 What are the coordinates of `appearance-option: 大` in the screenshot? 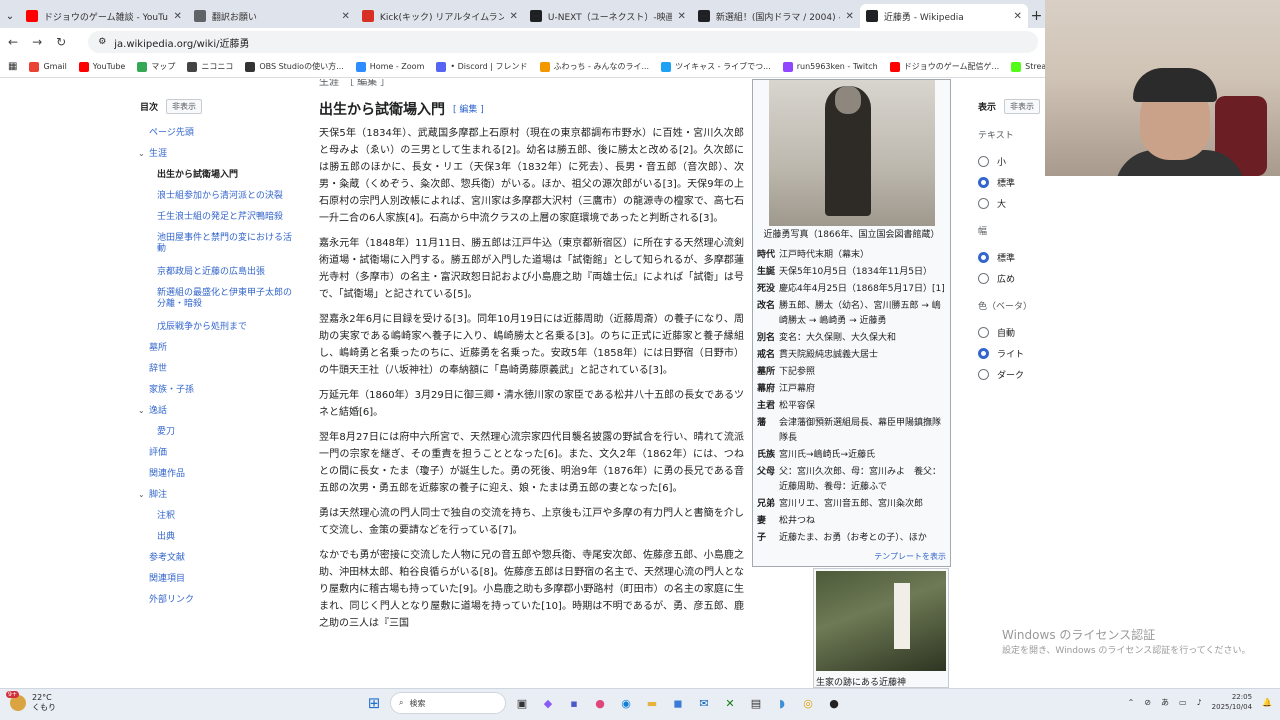 It's located at (1011, 203).